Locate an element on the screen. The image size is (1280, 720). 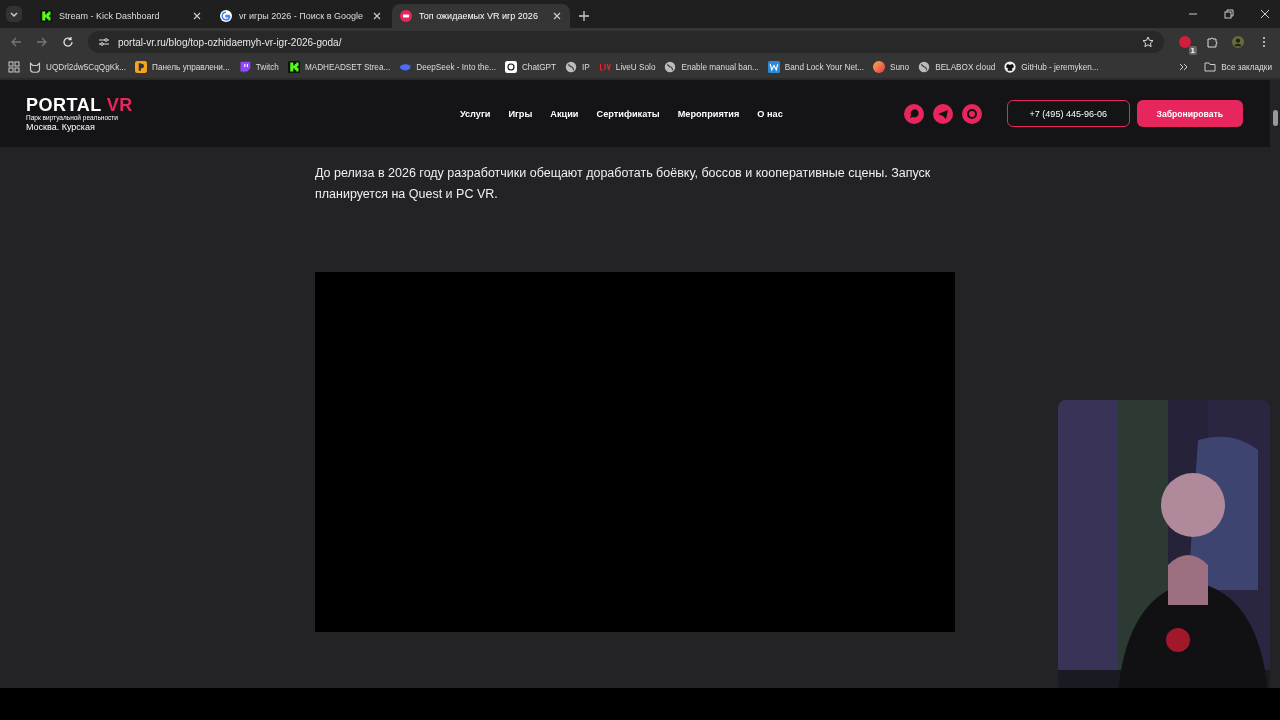
back-icon is located at coordinates (16, 42).